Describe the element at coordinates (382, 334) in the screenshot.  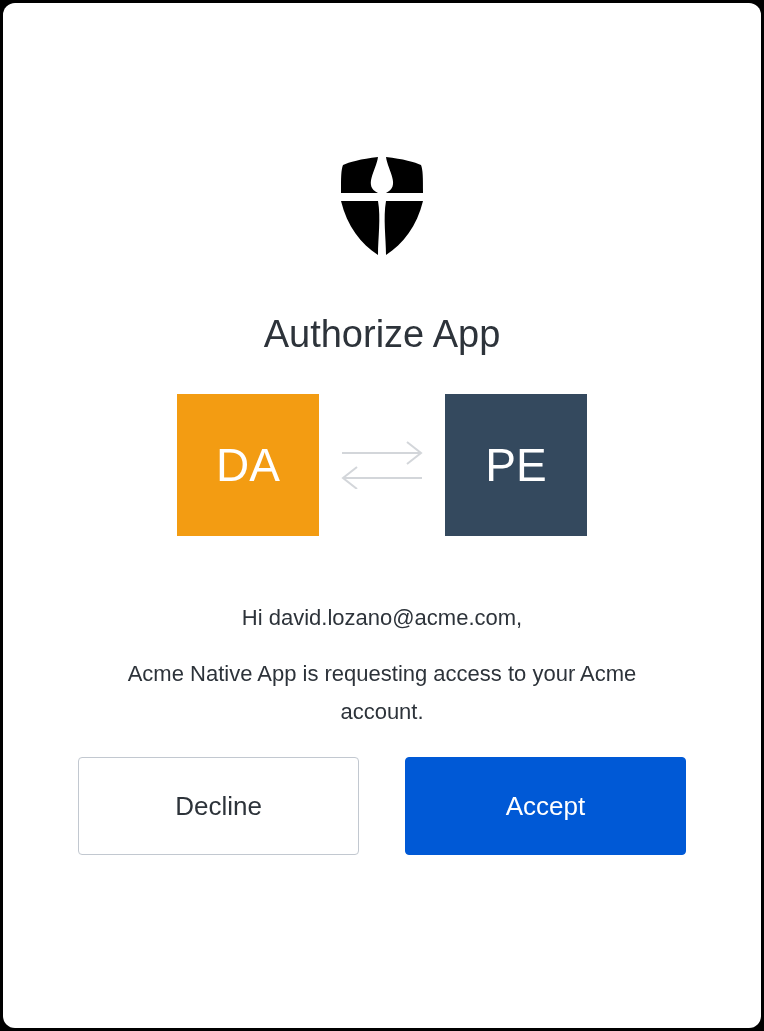
I see `dialog-title: Authorize App` at that location.